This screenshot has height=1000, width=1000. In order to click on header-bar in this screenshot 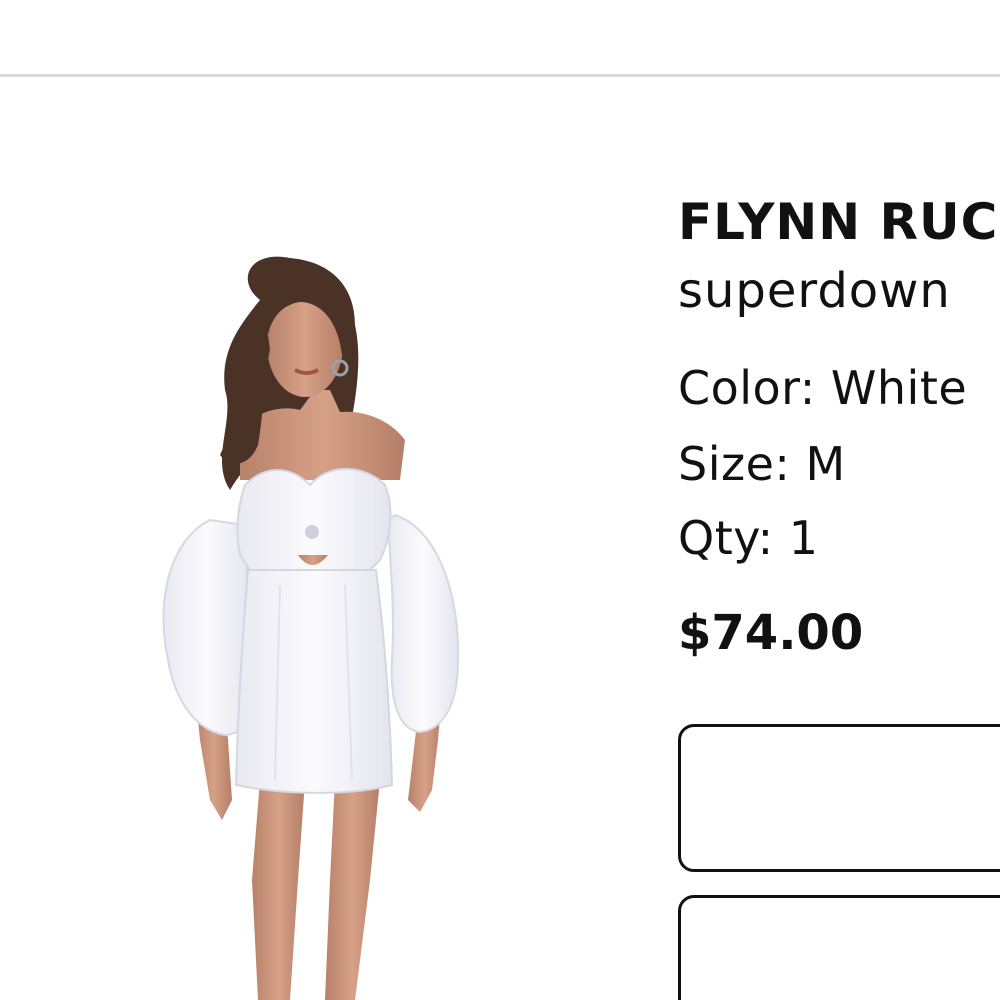, I will do `click(500, 38)`.